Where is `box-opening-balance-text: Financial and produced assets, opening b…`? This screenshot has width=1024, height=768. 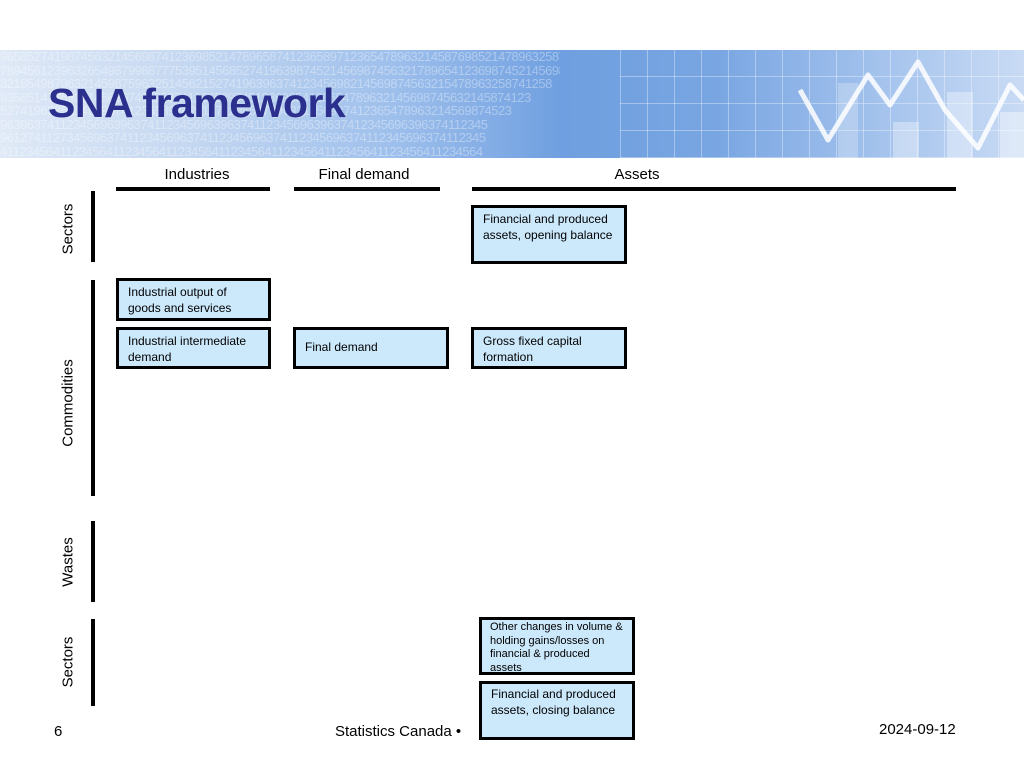 box-opening-balance-text: Financial and produced assets, opening b… is located at coordinates (548, 227).